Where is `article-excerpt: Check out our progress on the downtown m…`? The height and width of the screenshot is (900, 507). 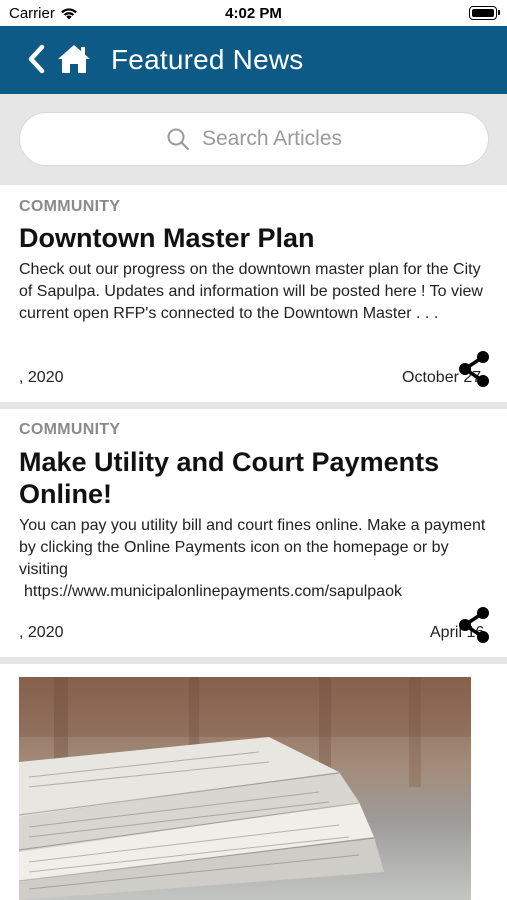 article-excerpt: Check out our progress on the downtown m… is located at coordinates (251, 291).